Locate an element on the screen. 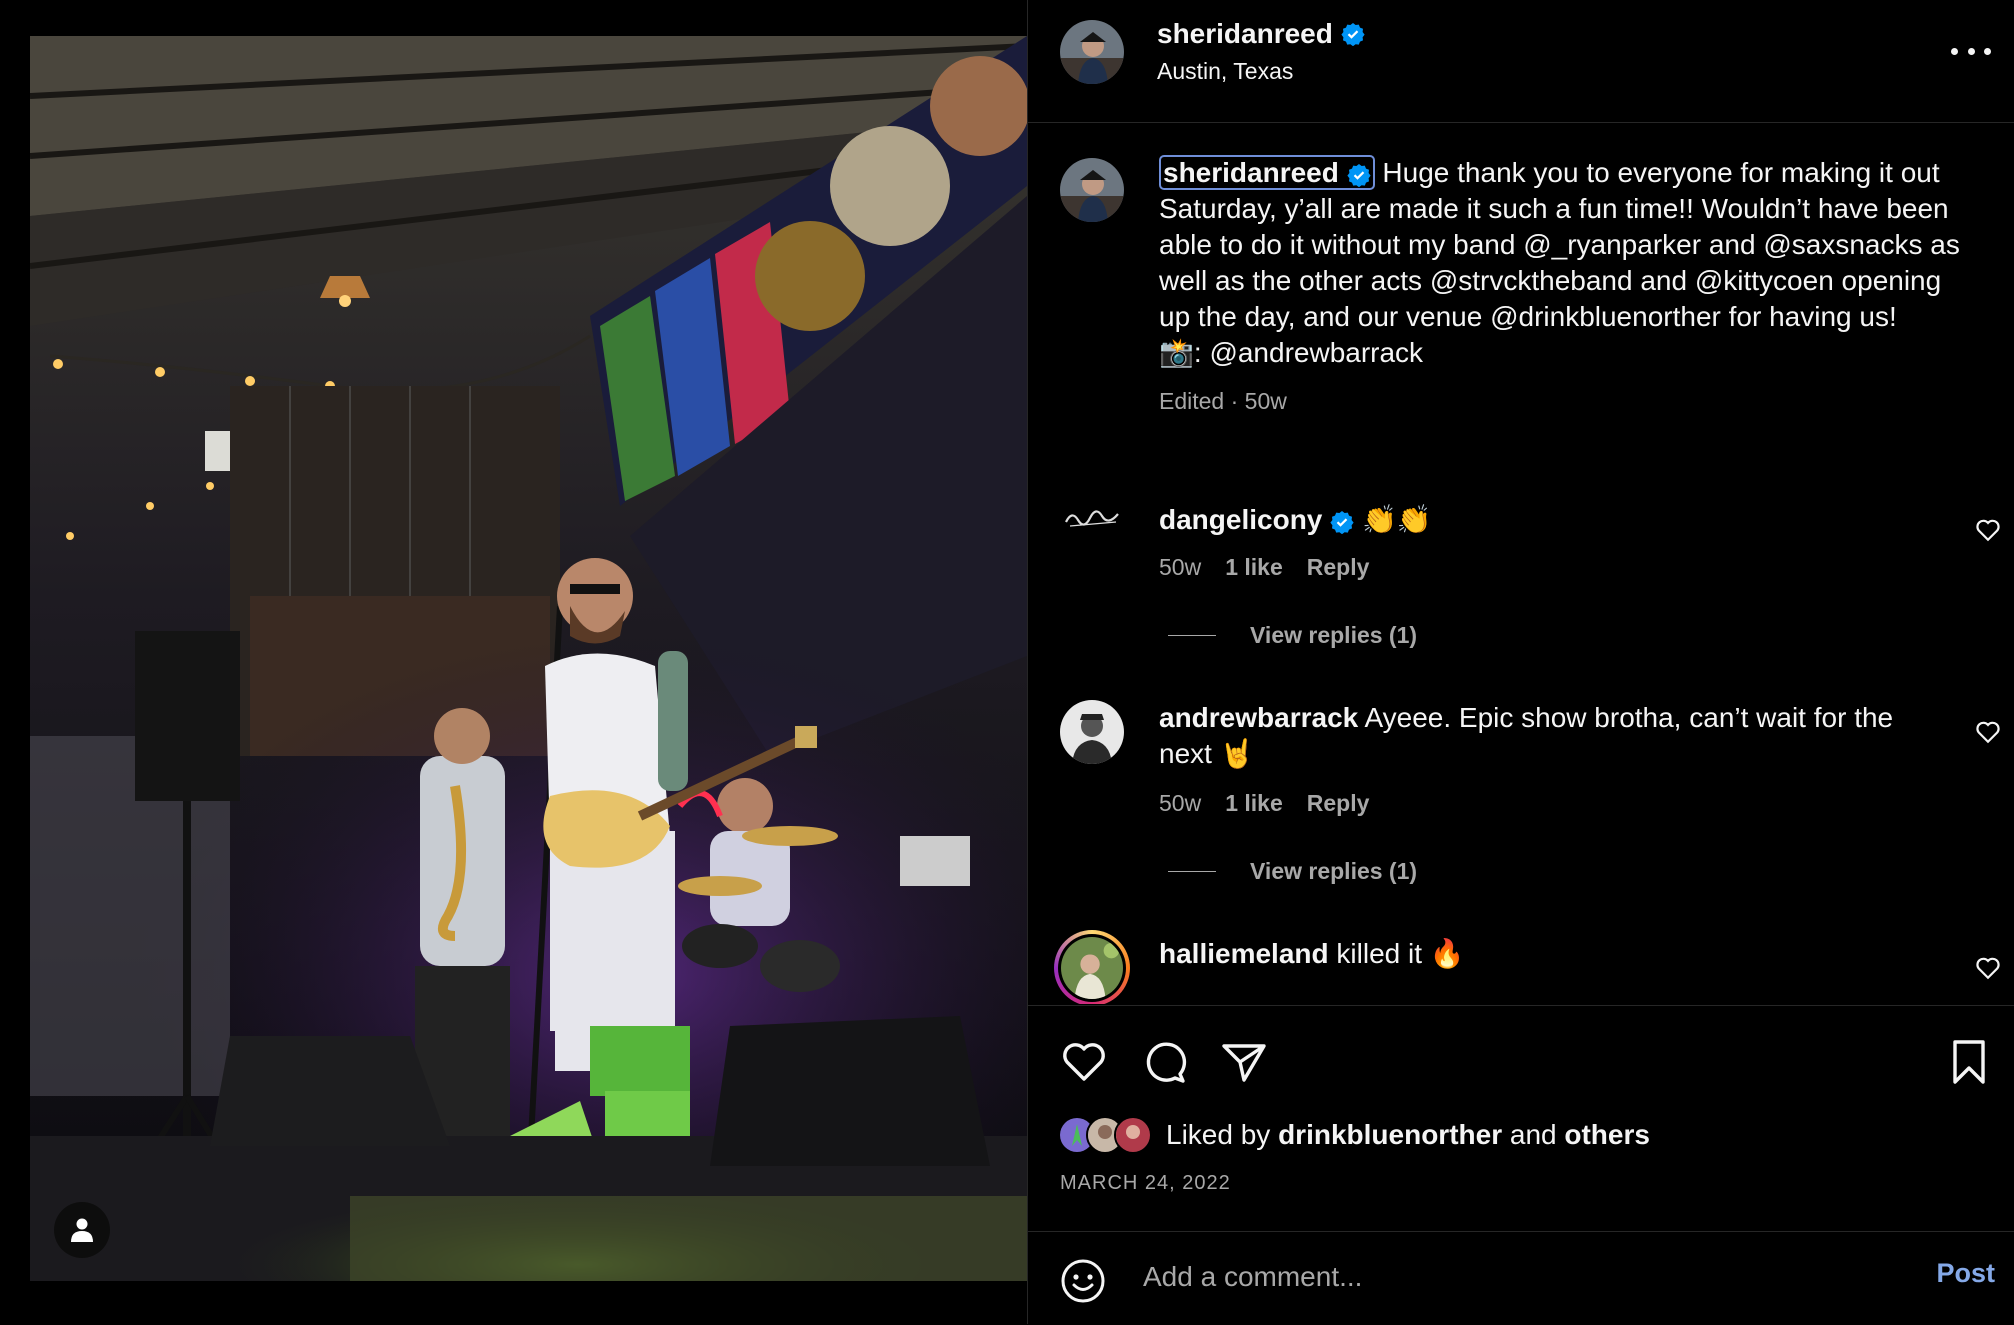 The height and width of the screenshot is (1325, 2014). user-tag-icon is located at coordinates (82, 1230).